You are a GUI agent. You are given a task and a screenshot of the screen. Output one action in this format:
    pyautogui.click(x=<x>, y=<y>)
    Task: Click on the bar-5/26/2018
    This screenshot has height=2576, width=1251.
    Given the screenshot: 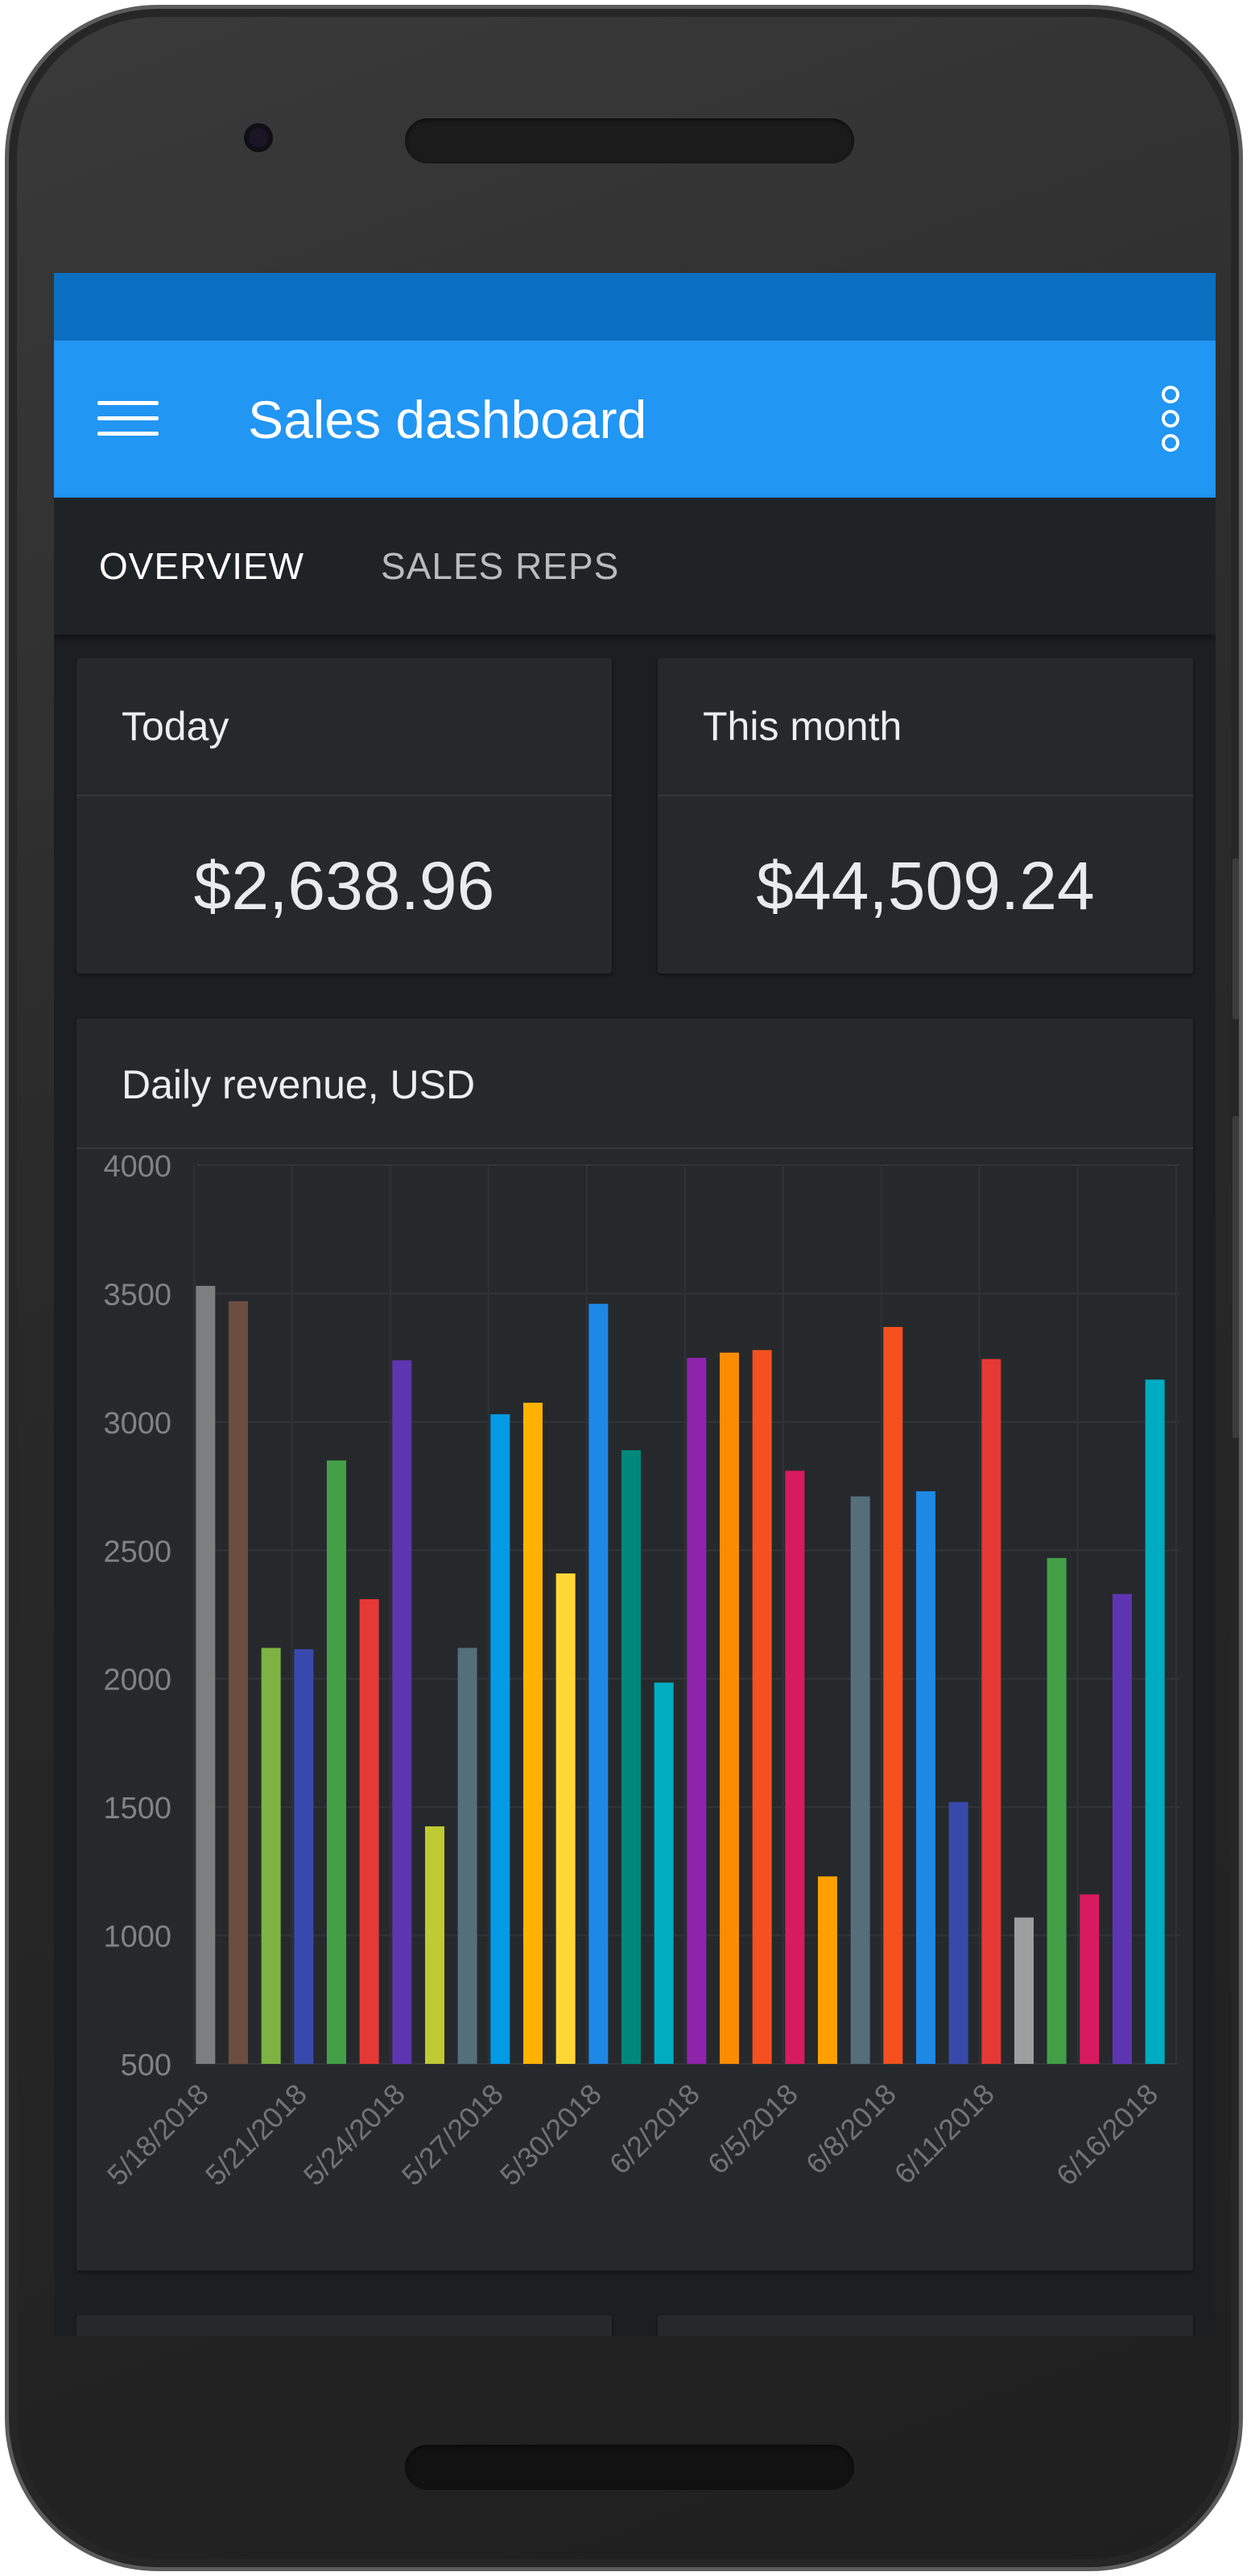 What is the action you would take?
    pyautogui.click(x=467, y=1856)
    